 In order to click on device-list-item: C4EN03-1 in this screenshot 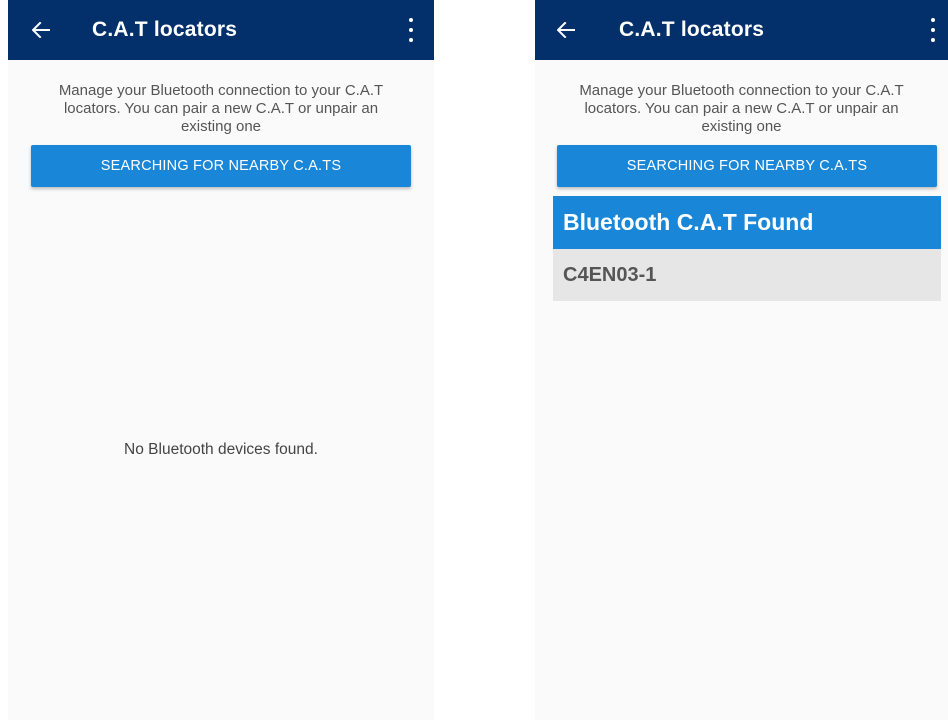, I will do `click(747, 275)`.